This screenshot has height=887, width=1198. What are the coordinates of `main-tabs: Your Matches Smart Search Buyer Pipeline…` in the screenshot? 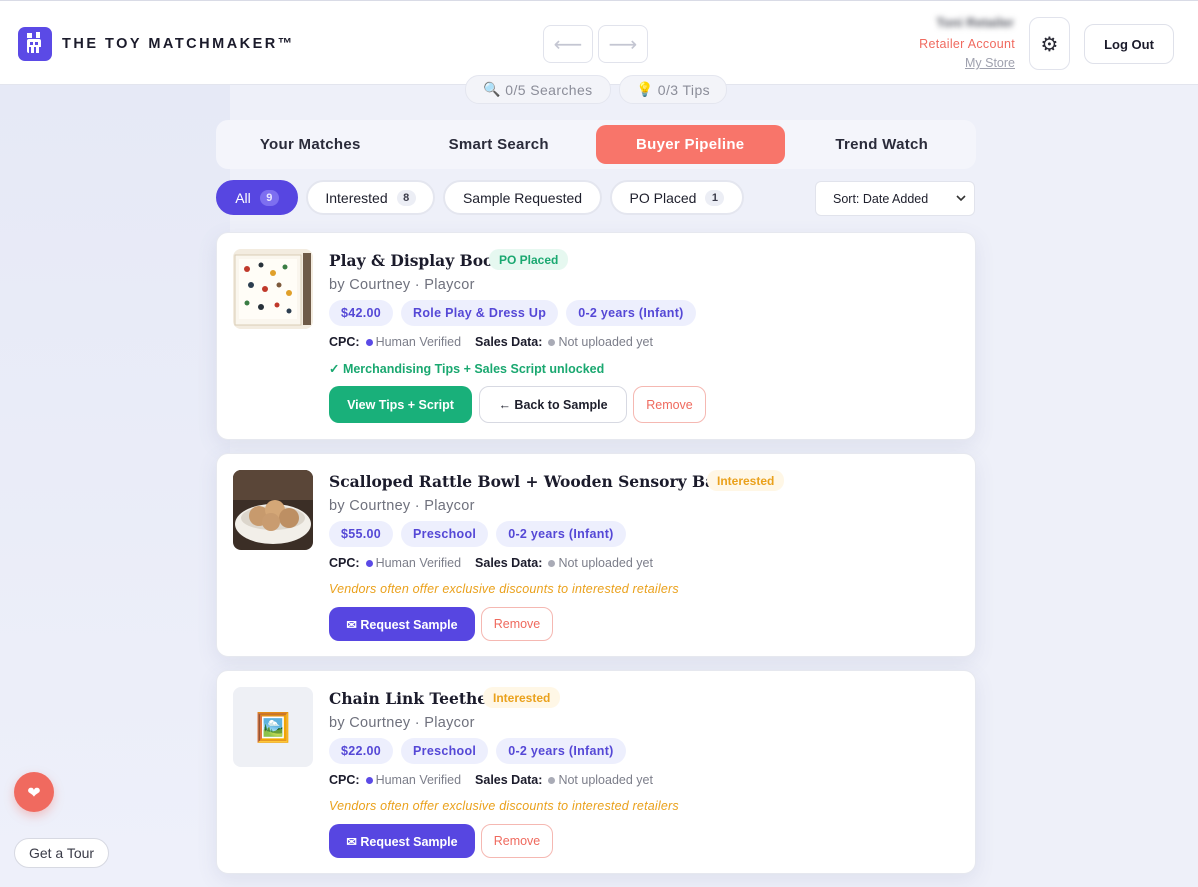 It's located at (596, 144).